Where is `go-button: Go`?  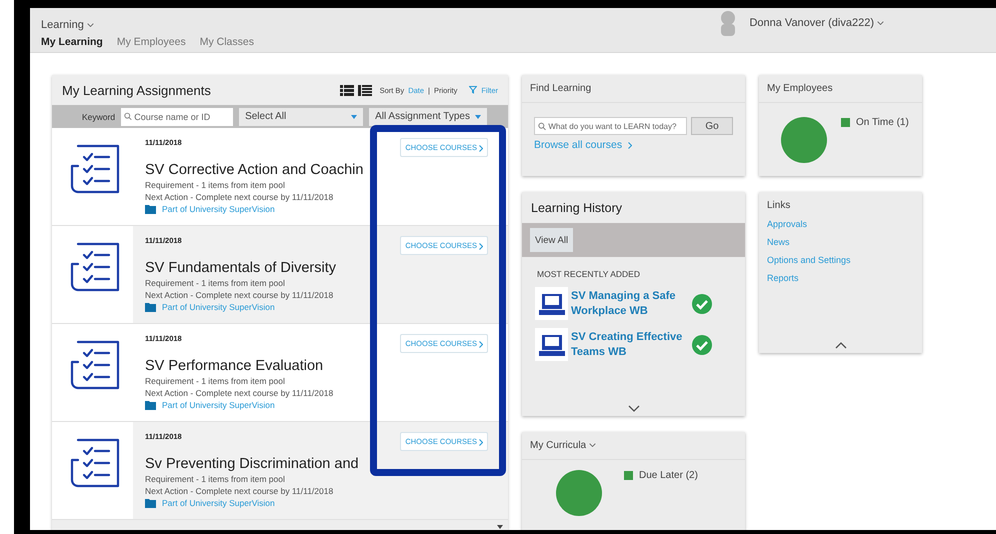
go-button: Go is located at coordinates (712, 126).